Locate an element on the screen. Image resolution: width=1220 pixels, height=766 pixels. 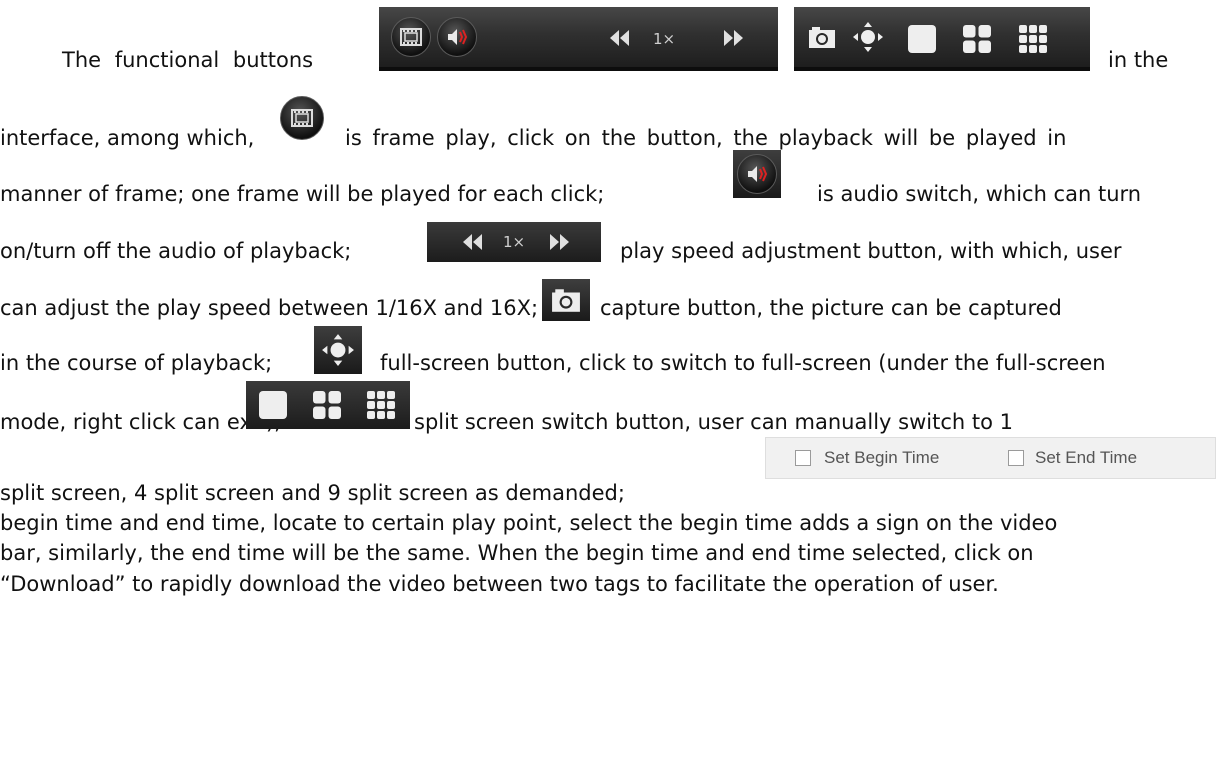
capture-icon-inline is located at coordinates (566, 300).